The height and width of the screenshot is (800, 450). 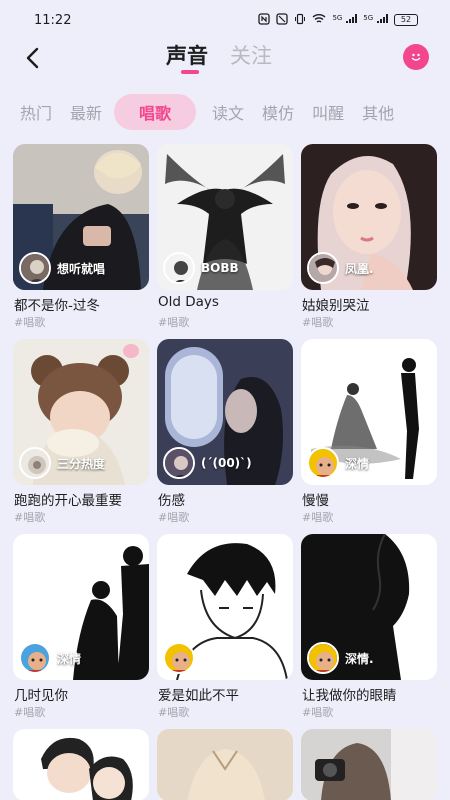 I want to click on girl-plane-window-image: (´(00)`), so click(x=225, y=412).